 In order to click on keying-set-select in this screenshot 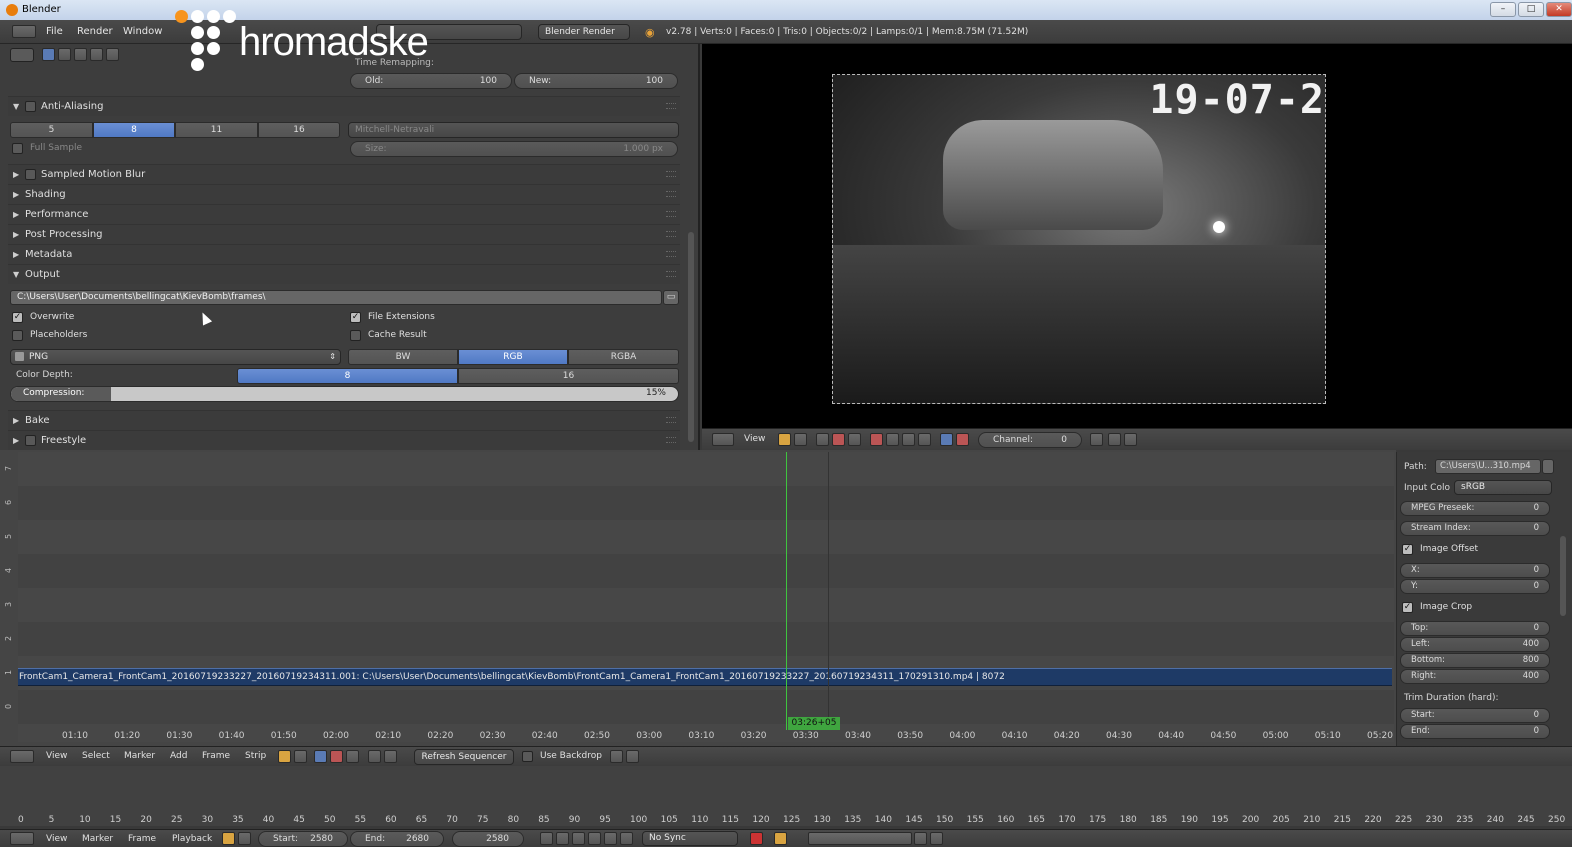, I will do `click(860, 838)`.